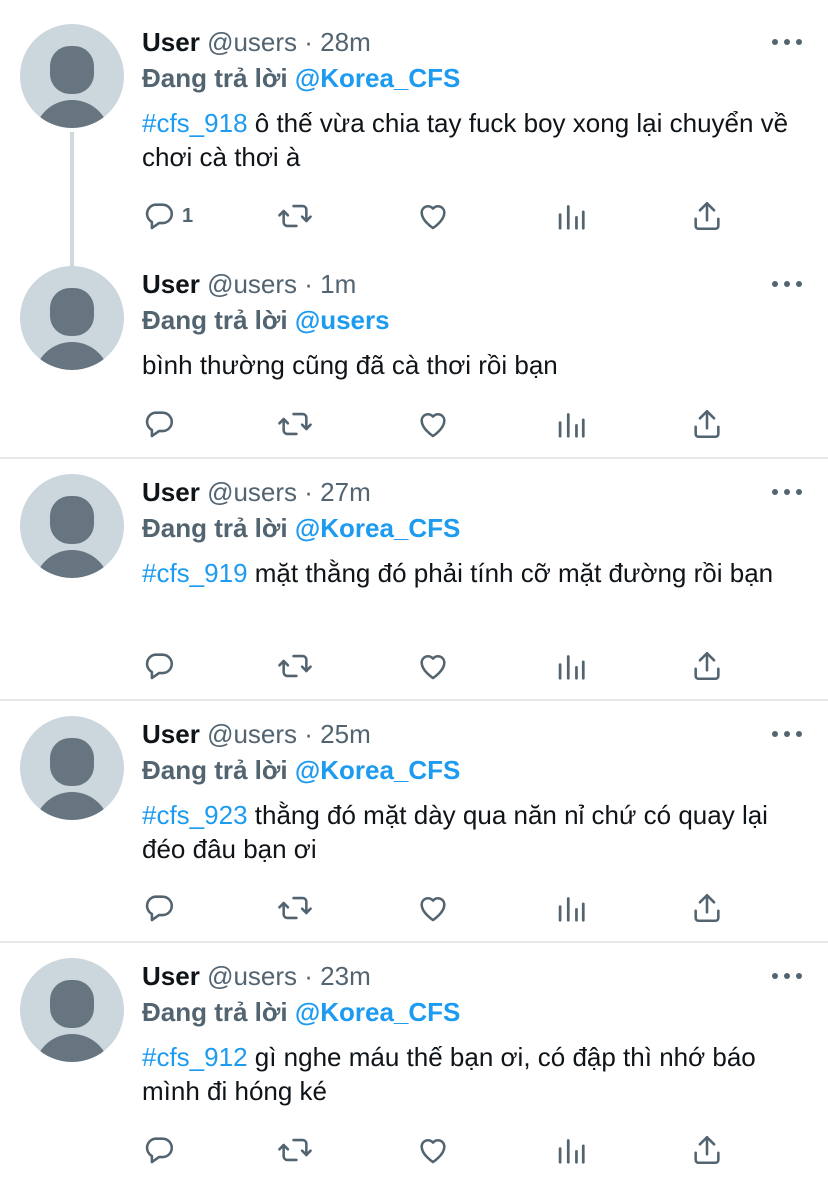 This screenshot has width=828, height=1179. I want to click on replying-to-mention: @users, so click(342, 320).